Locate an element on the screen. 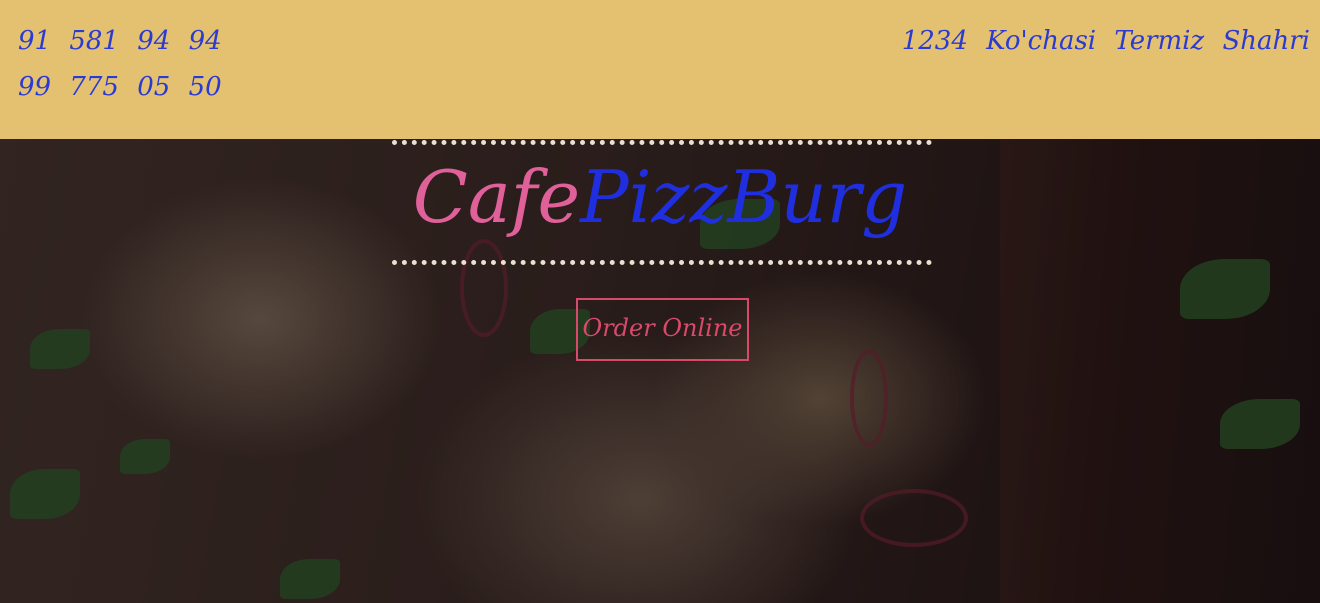 This screenshot has width=1320, height=603. address-text: 1234 Ko'chasi Termiz Shahri is located at coordinates (1105, 41).